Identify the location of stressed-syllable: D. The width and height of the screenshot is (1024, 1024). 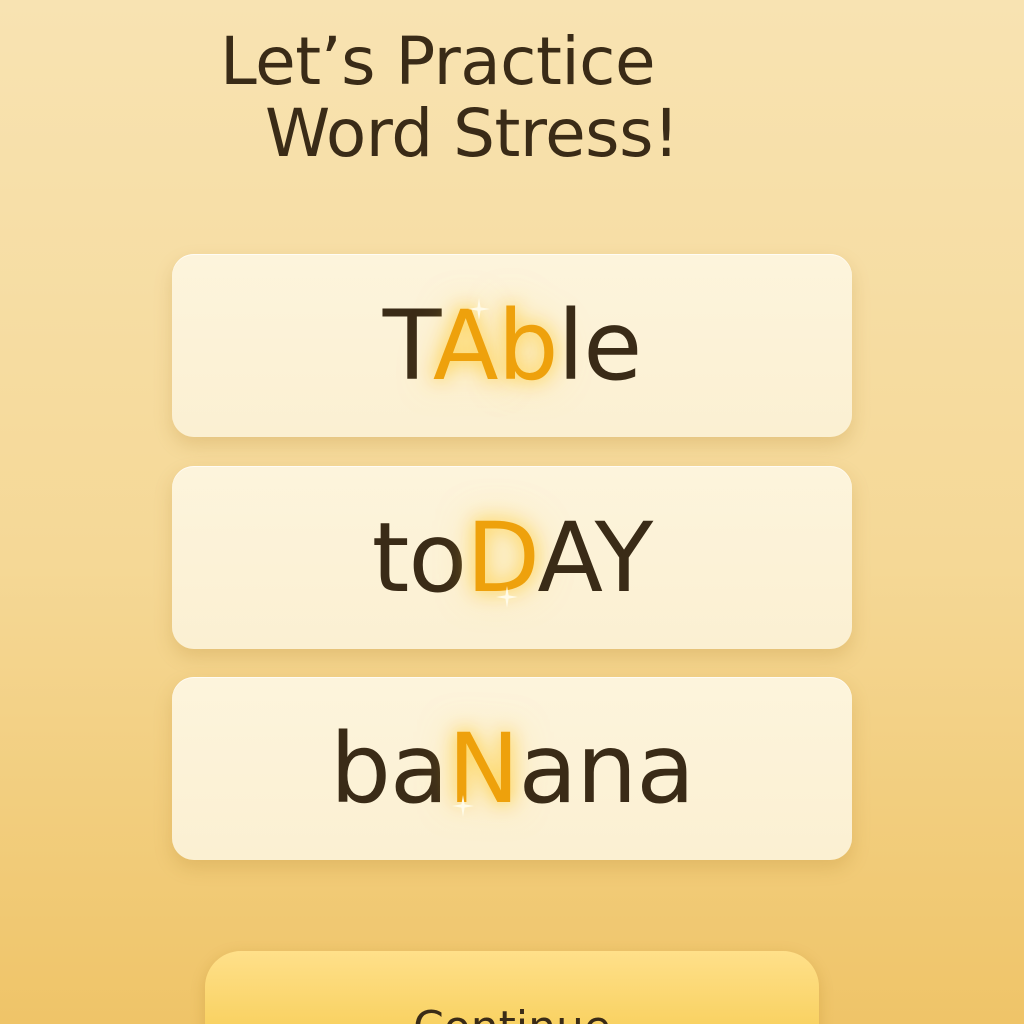
(502, 557).